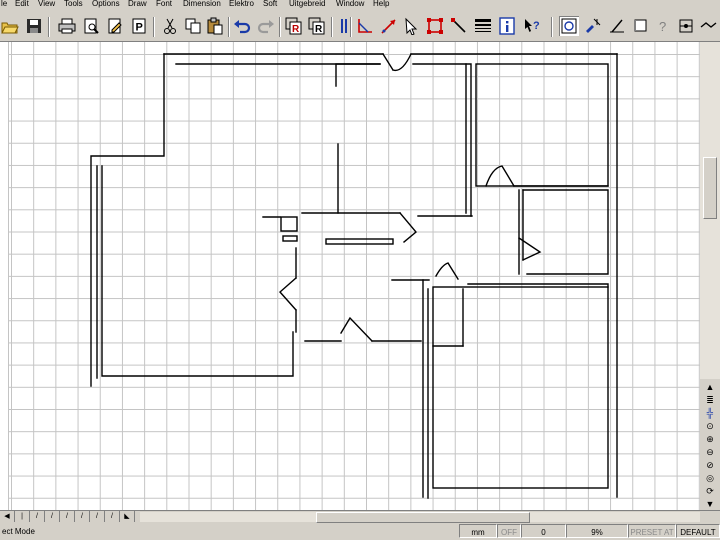 This screenshot has width=720, height=540. Describe the element at coordinates (242, 26) in the screenshot. I see `undo-icon` at that location.